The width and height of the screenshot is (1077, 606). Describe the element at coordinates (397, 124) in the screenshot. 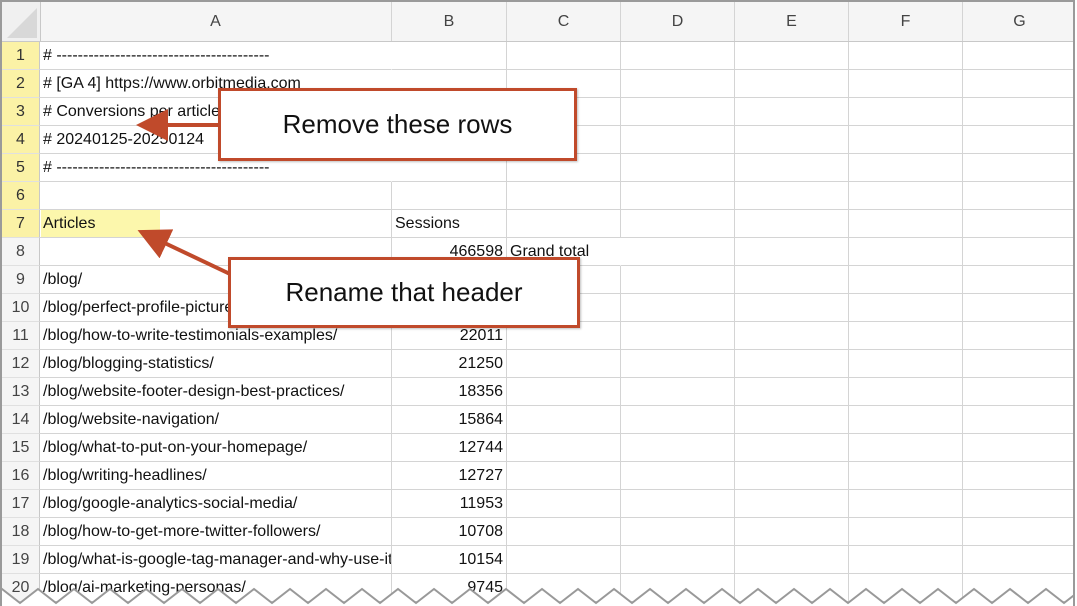

I see `callout-remove-rows: Remove these rows` at that location.